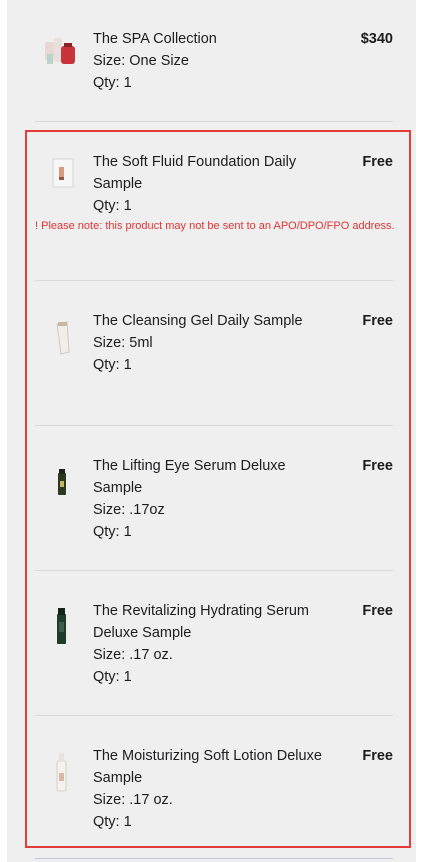 This screenshot has width=424, height=862. Describe the element at coordinates (155, 39) in the screenshot. I see `item-name: The SPA Collection` at that location.